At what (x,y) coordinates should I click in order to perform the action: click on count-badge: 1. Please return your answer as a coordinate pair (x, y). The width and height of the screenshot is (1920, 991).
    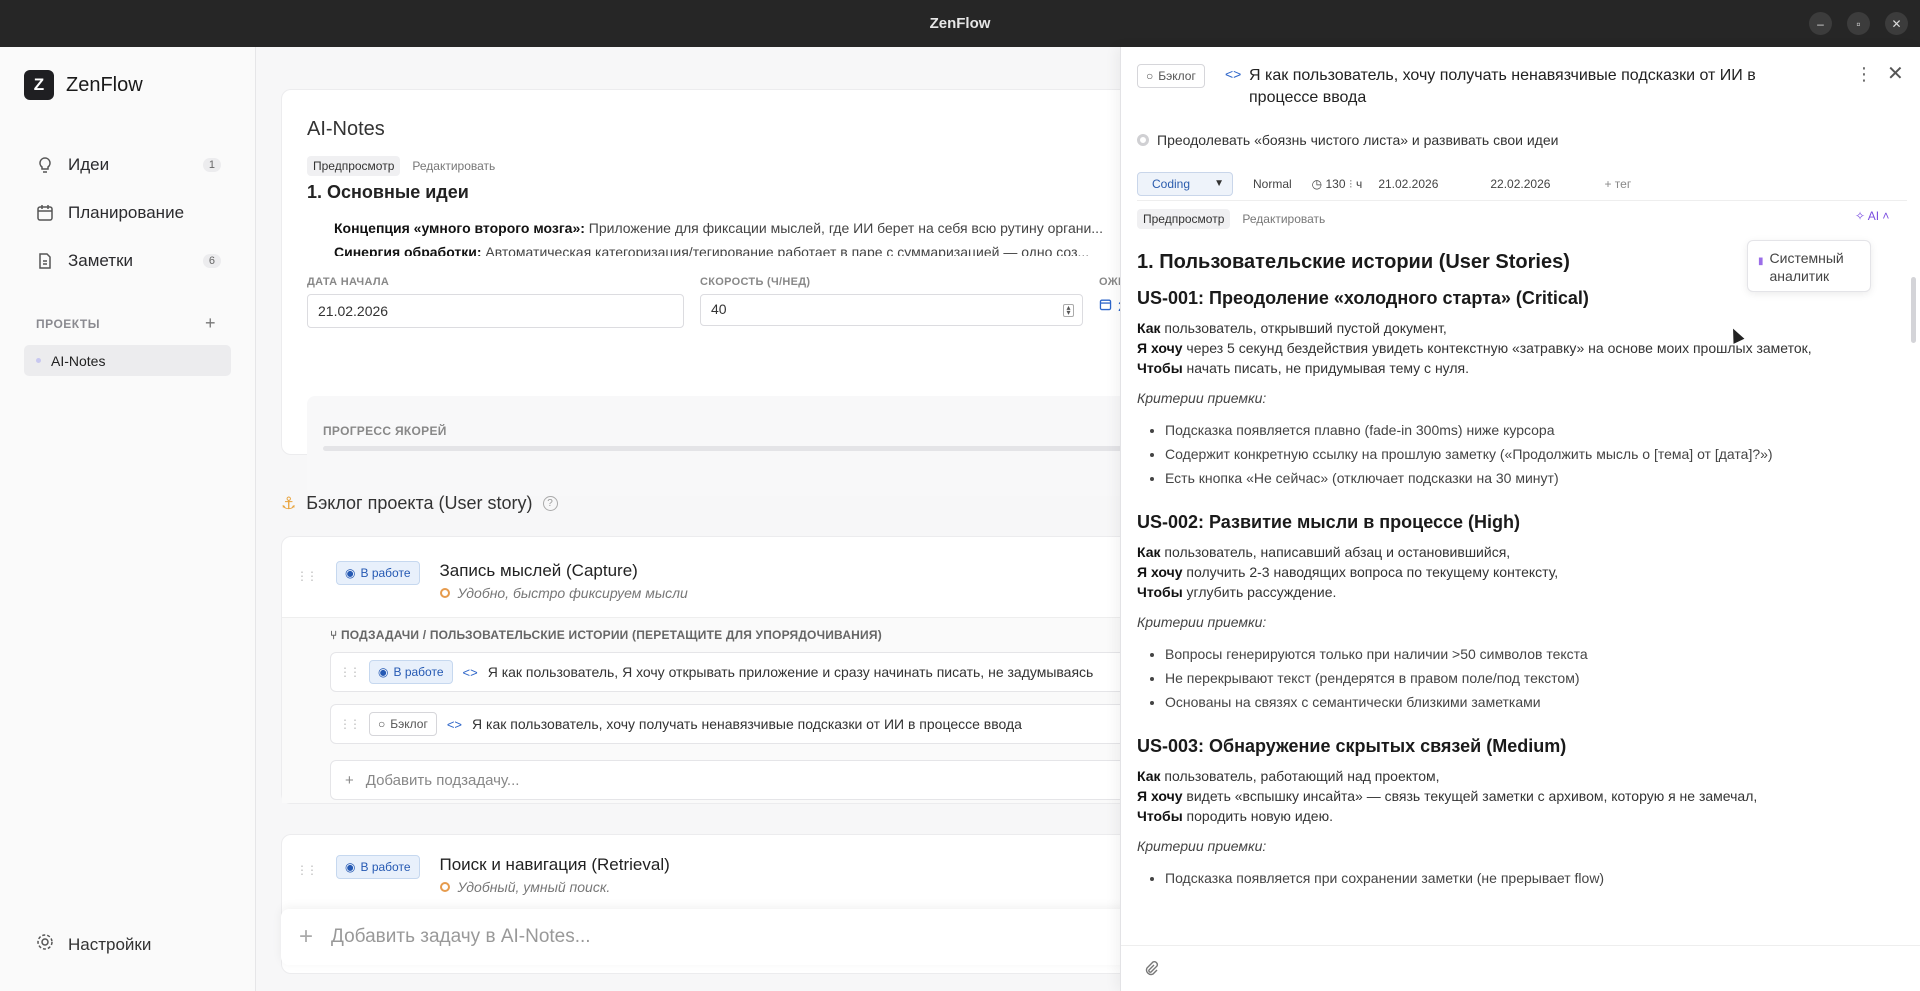
    Looking at the image, I should click on (211, 165).